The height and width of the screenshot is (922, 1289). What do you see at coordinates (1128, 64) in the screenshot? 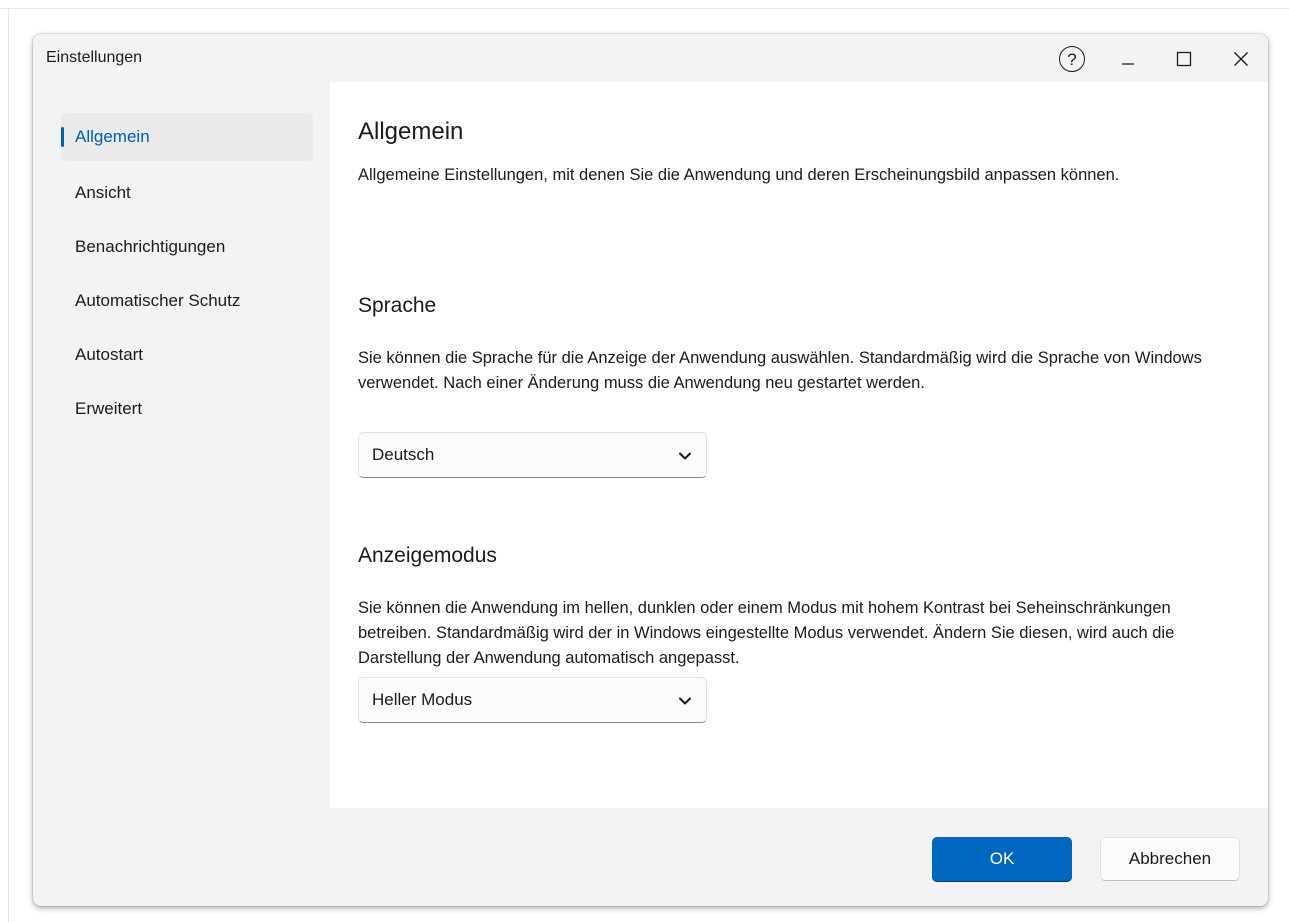
I see `minimize-icon` at bounding box center [1128, 64].